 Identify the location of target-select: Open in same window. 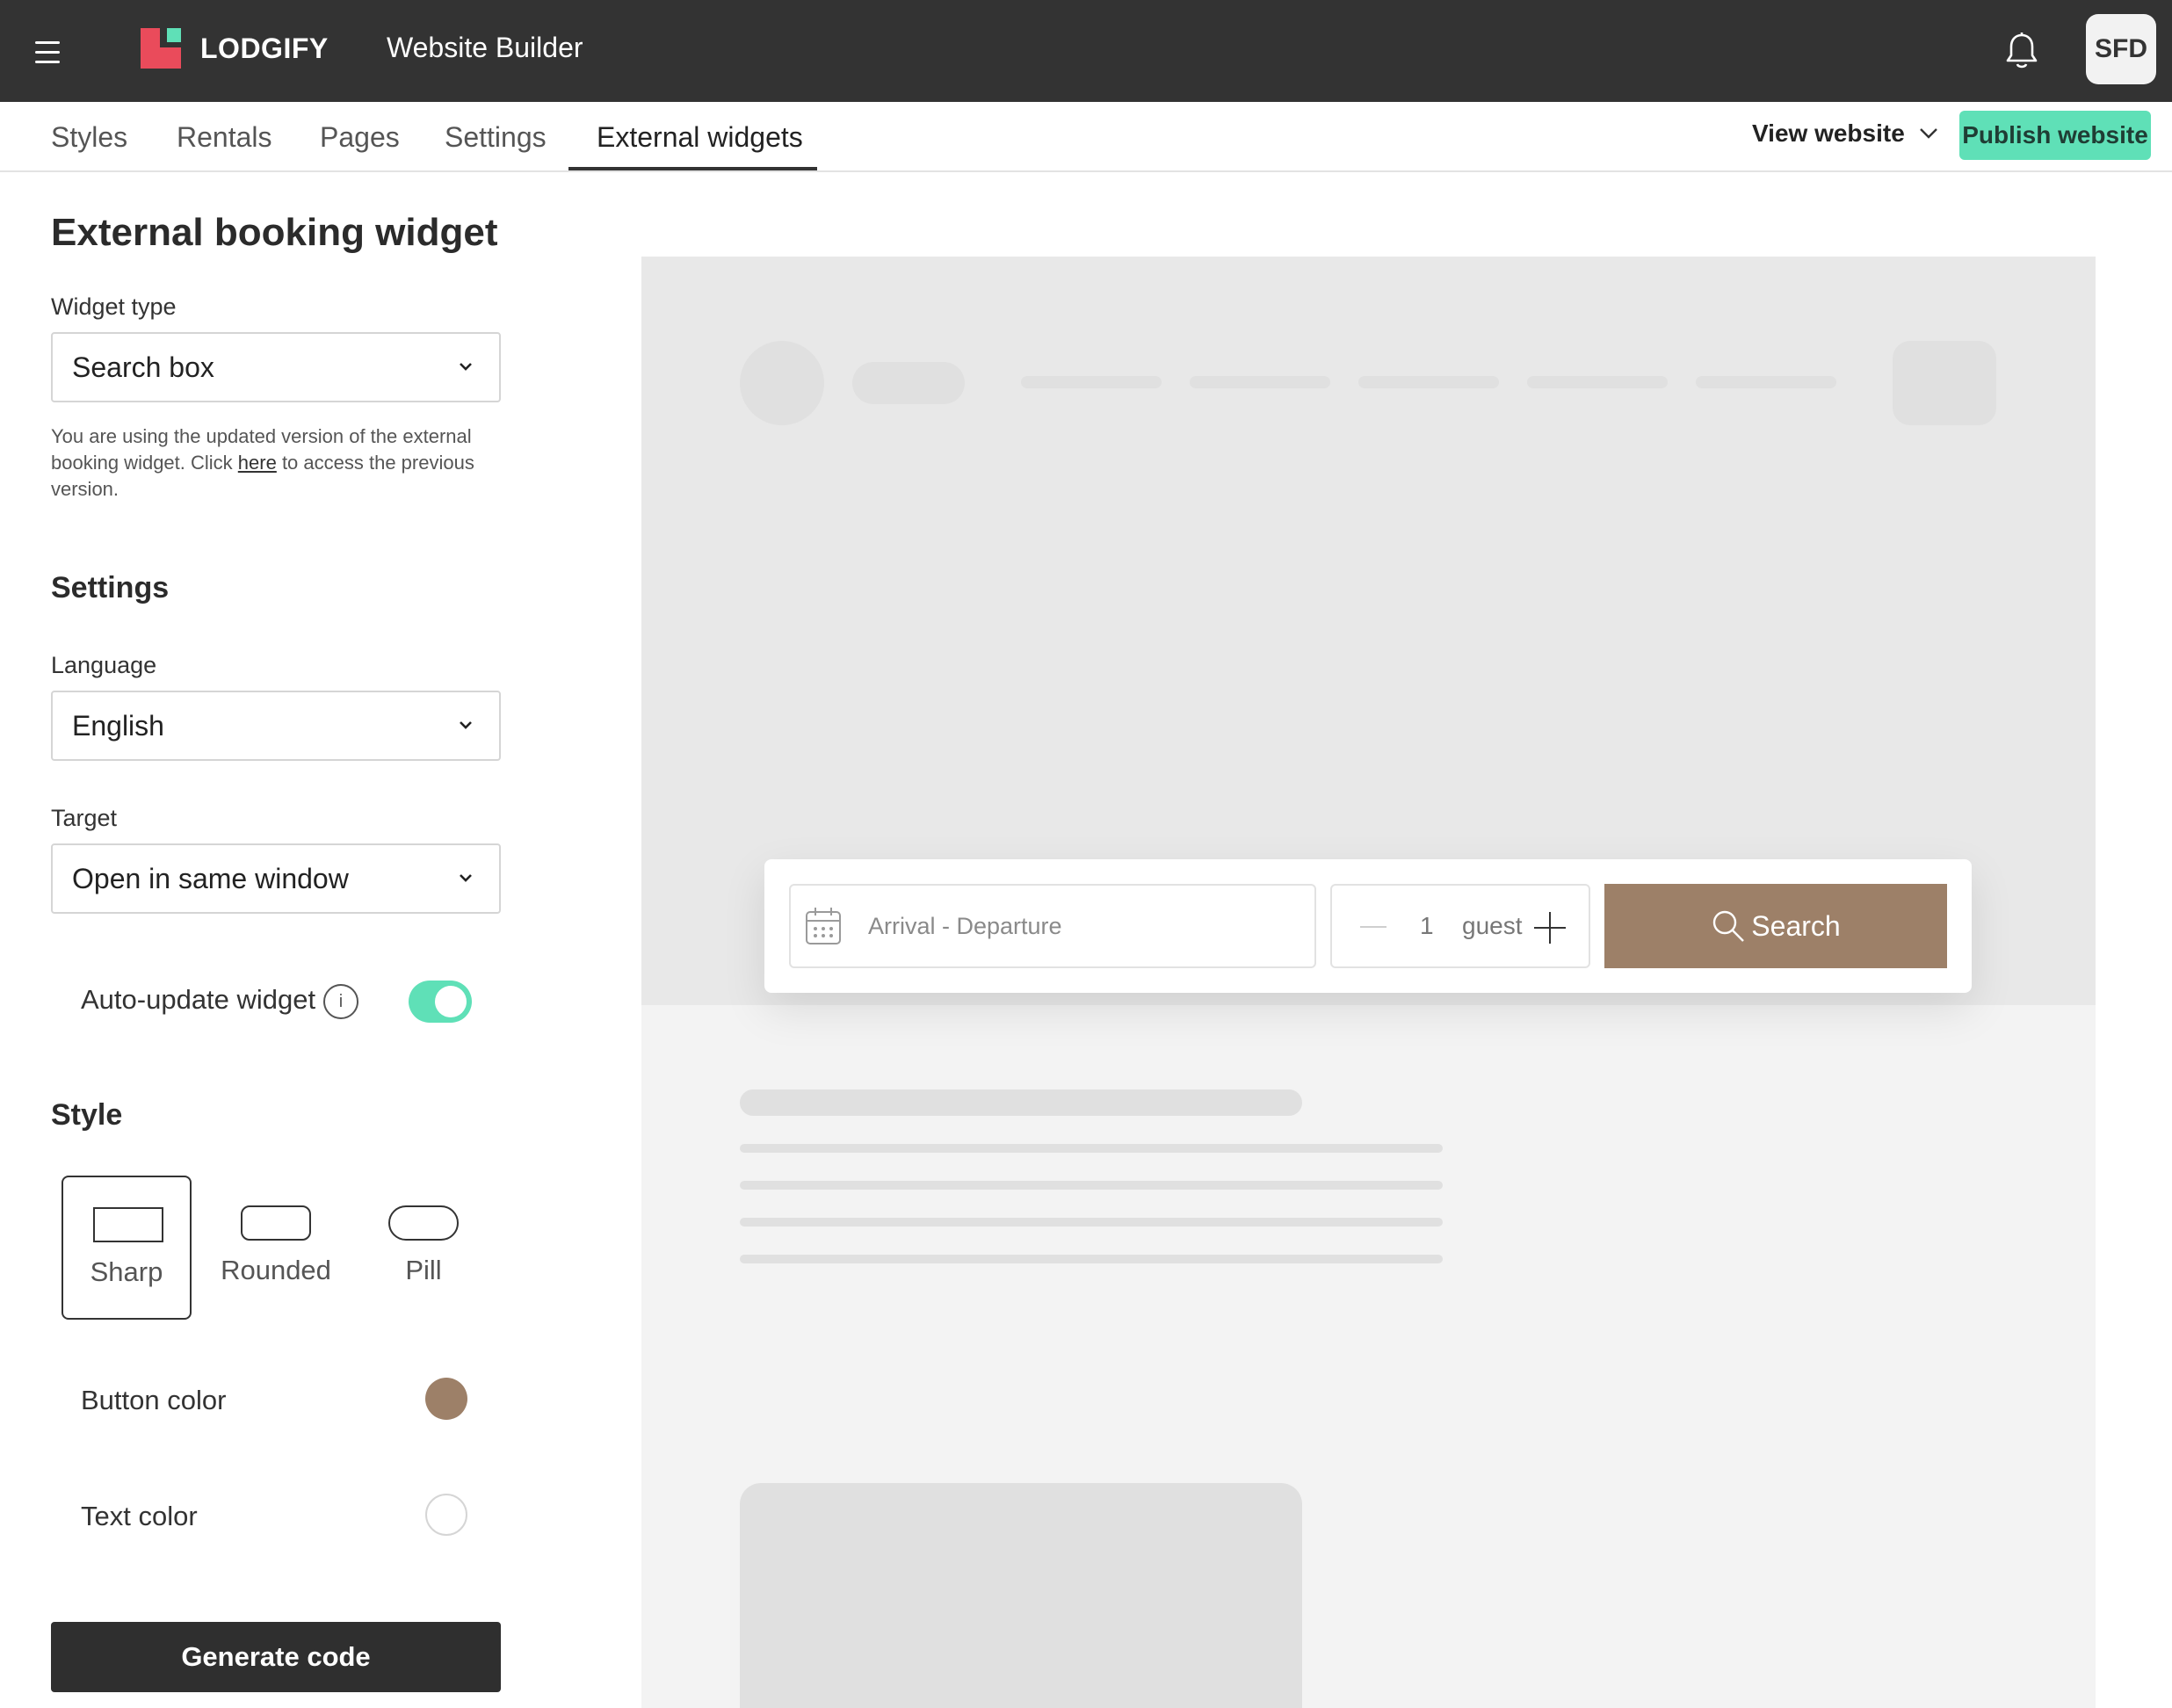
(276, 878).